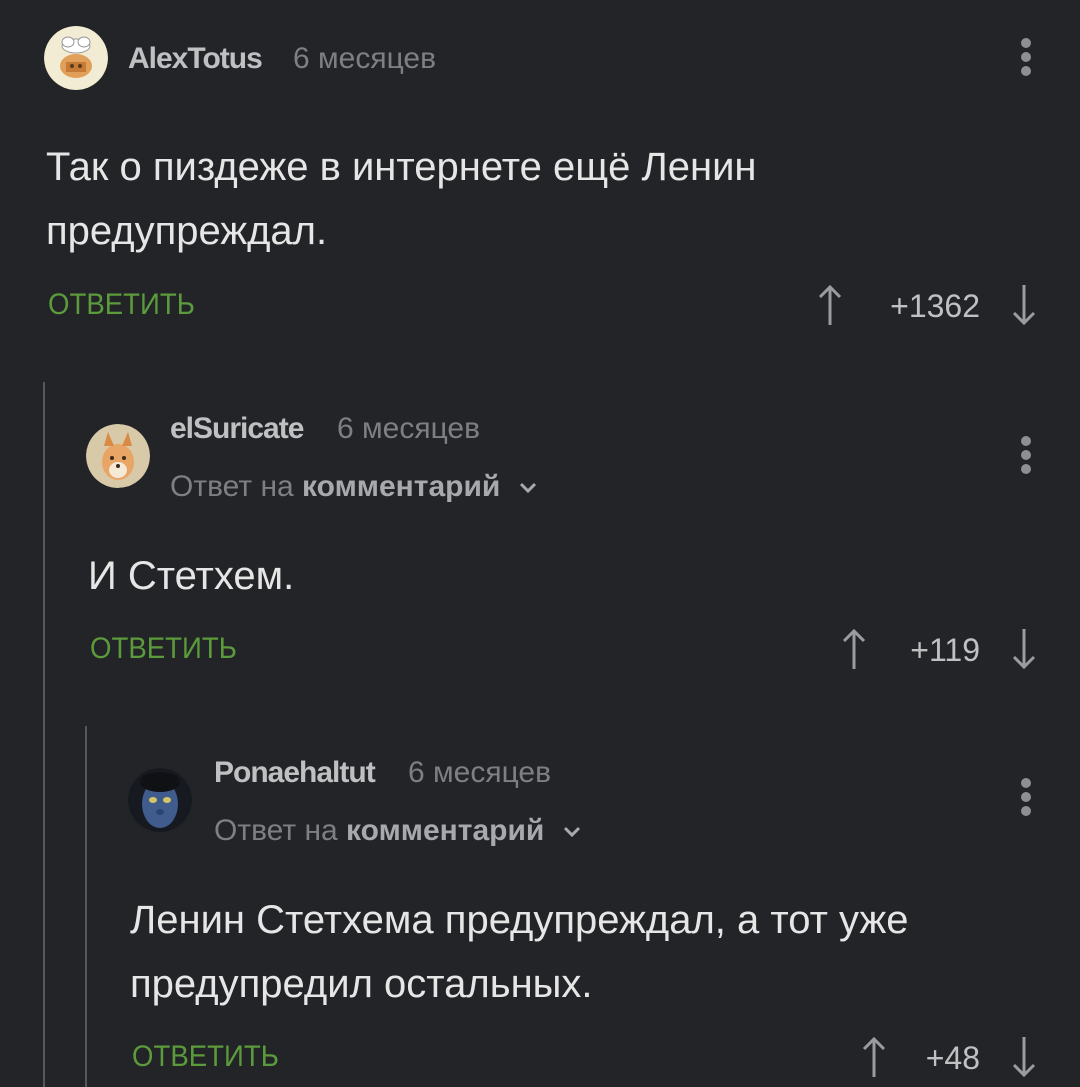 Image resolution: width=1080 pixels, height=1087 pixels. Describe the element at coordinates (237, 429) in the screenshot. I see `username: elSuricate` at that location.